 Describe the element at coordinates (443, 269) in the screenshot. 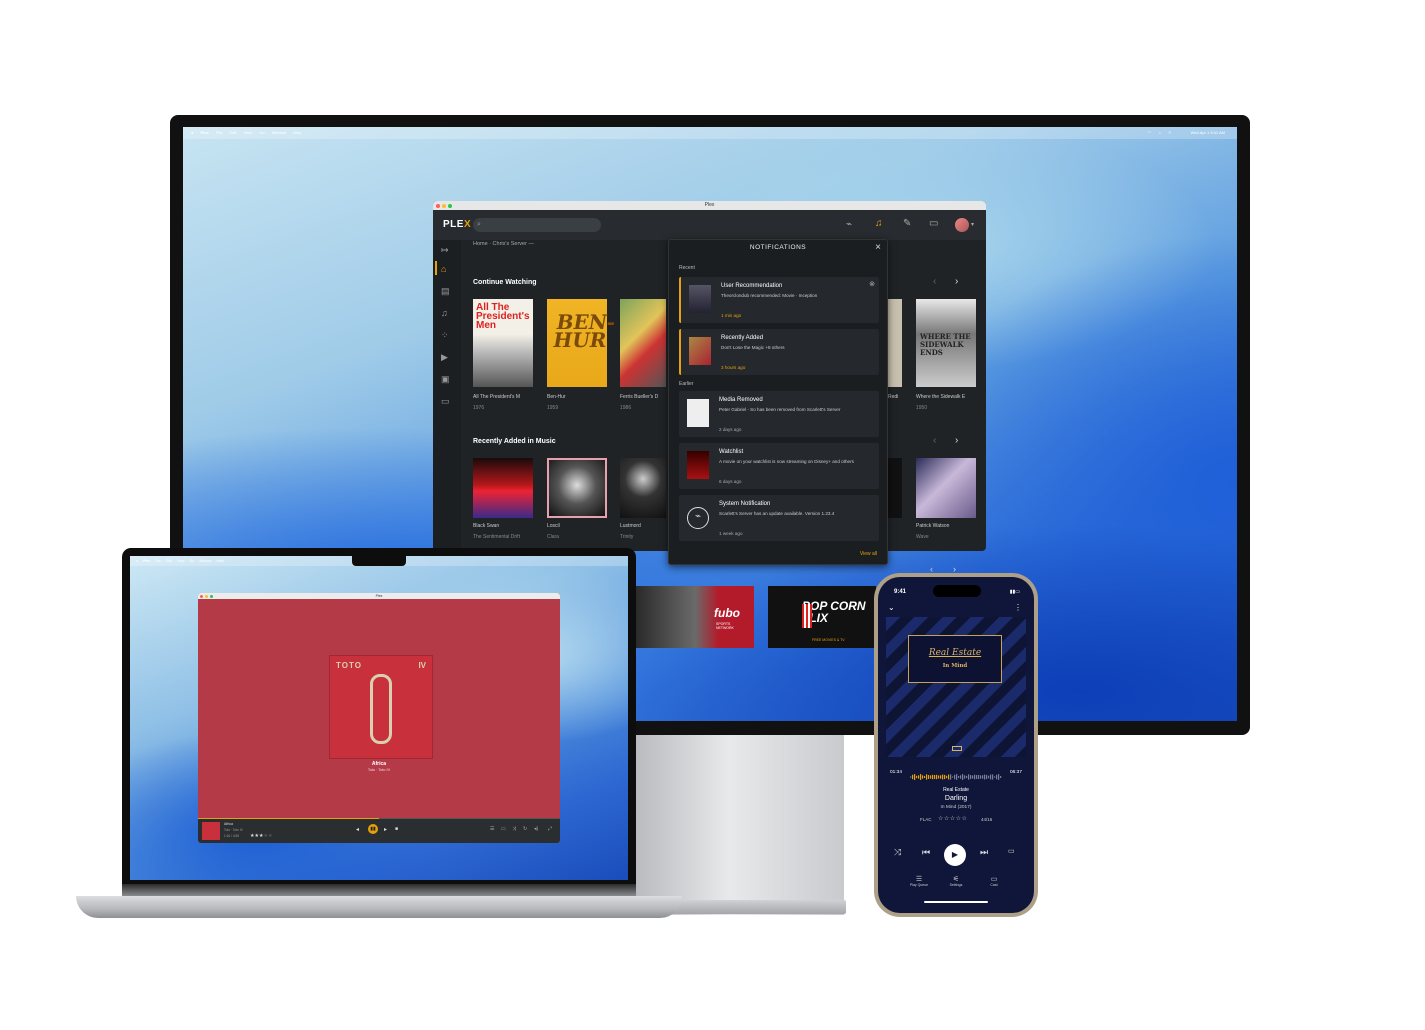

I see `home-icon: ⌂` at that location.